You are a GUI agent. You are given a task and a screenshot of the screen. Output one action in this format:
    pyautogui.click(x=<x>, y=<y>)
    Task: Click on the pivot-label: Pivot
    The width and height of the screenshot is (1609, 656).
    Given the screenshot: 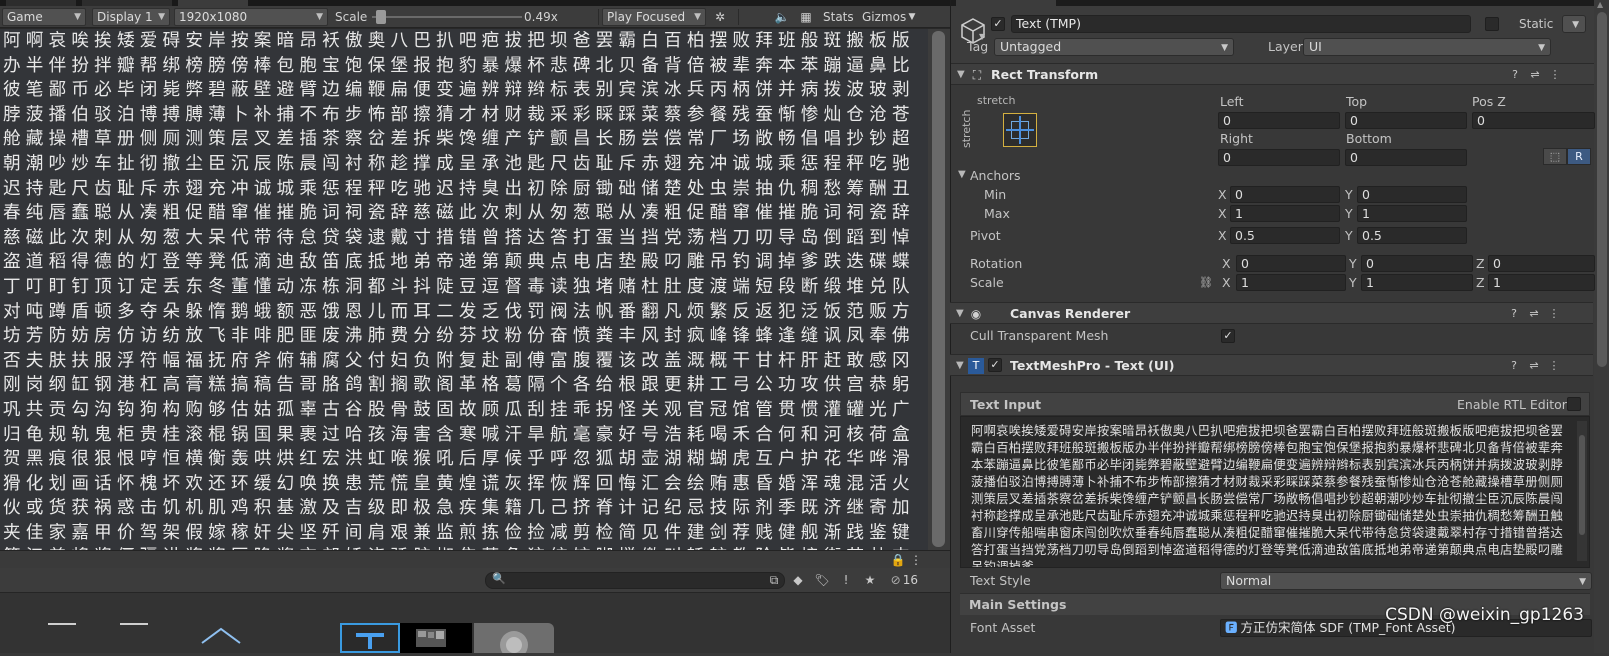 What is the action you would take?
    pyautogui.click(x=985, y=235)
    